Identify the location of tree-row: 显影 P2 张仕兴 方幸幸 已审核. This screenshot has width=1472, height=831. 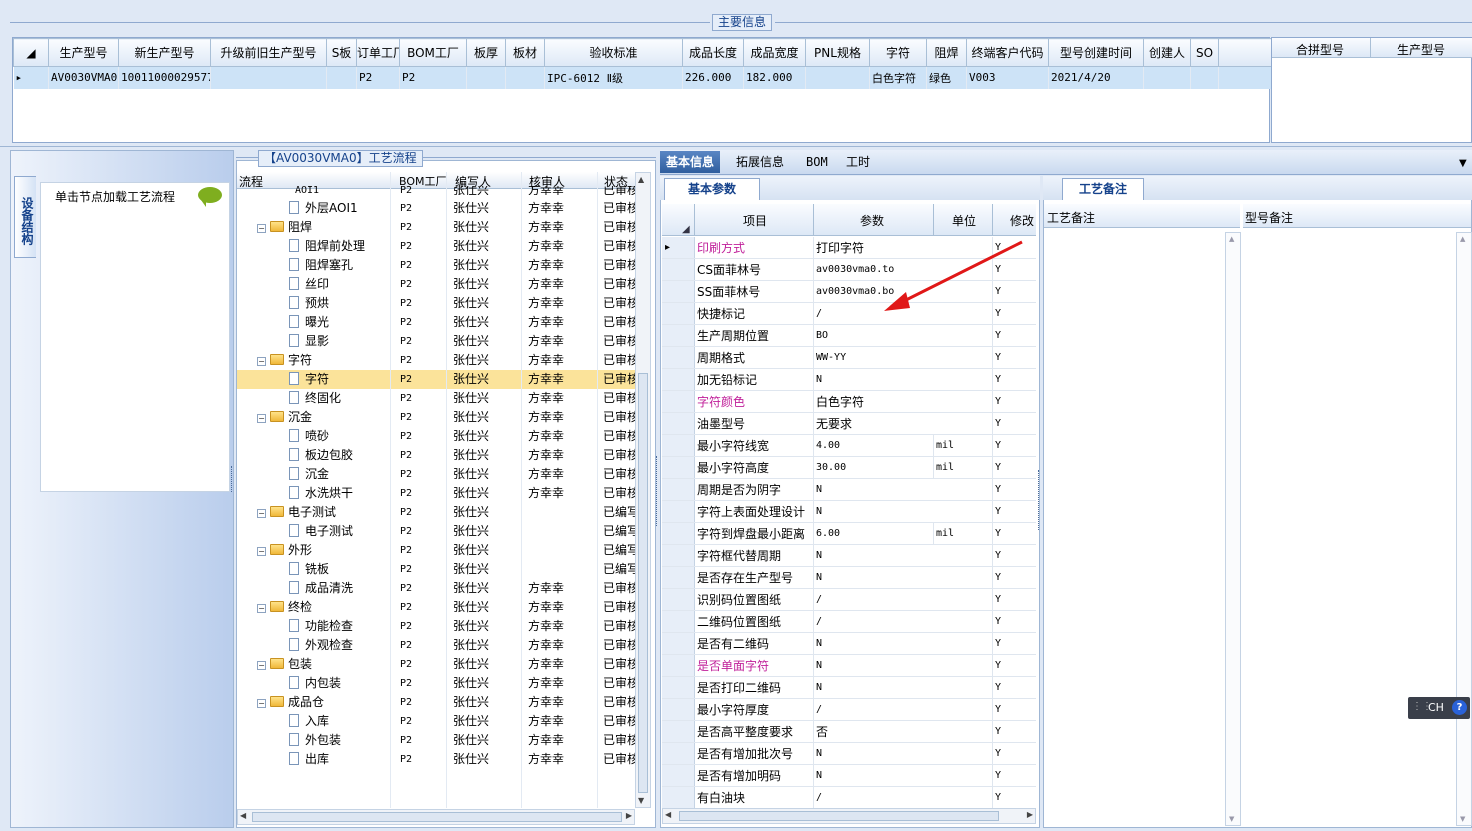
(436, 341).